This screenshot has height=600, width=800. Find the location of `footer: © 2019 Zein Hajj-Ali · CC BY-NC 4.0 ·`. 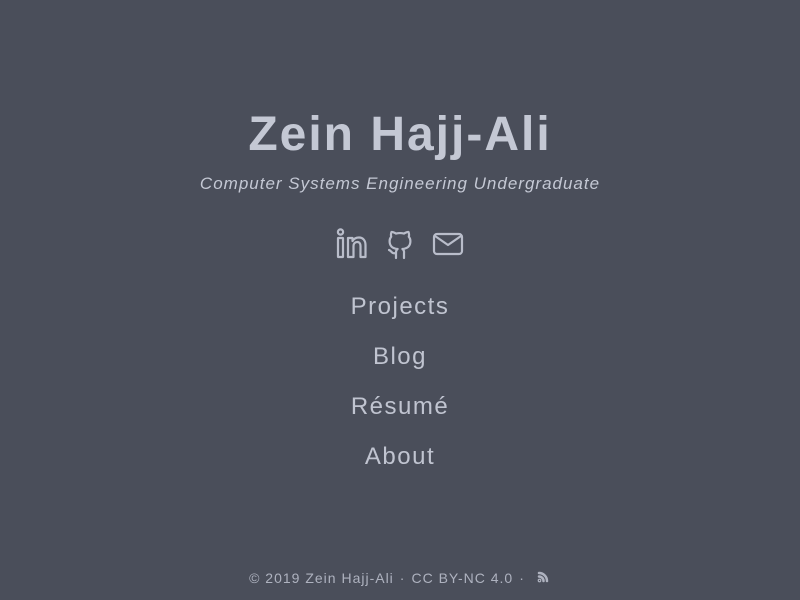

footer: © 2019 Zein Hajj-Ali · CC BY-NC 4.0 · is located at coordinates (400, 578).